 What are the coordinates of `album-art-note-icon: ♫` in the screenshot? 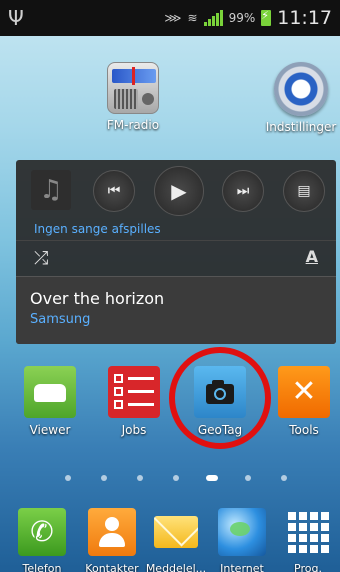 It's located at (51, 190).